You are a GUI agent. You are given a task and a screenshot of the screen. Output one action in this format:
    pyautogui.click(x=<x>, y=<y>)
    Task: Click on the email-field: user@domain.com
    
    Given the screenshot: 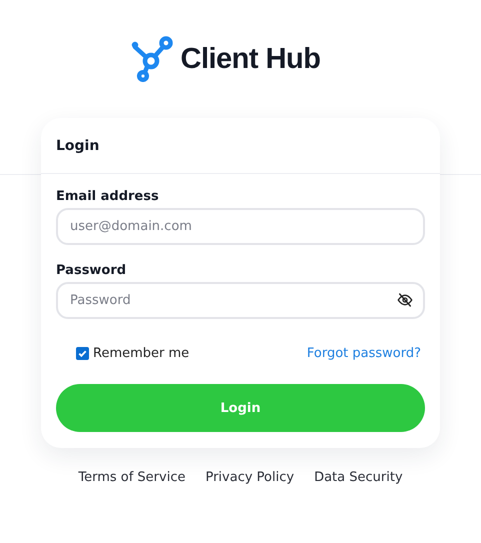 What is the action you would take?
    pyautogui.click(x=240, y=226)
    